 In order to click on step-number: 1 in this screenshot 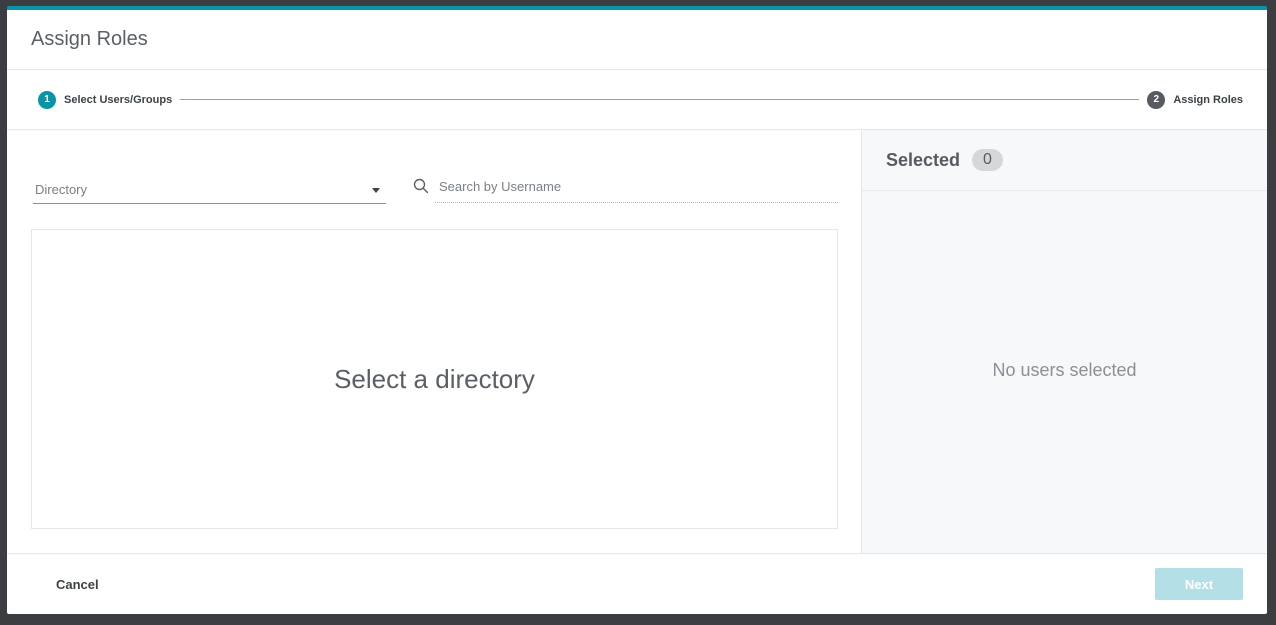, I will do `click(47, 99)`.